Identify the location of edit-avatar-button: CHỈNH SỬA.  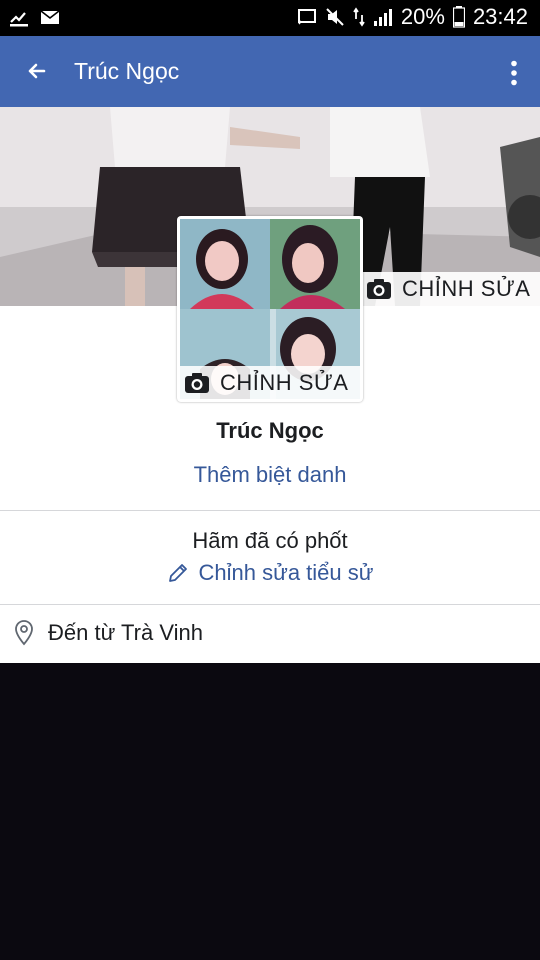
(270, 383).